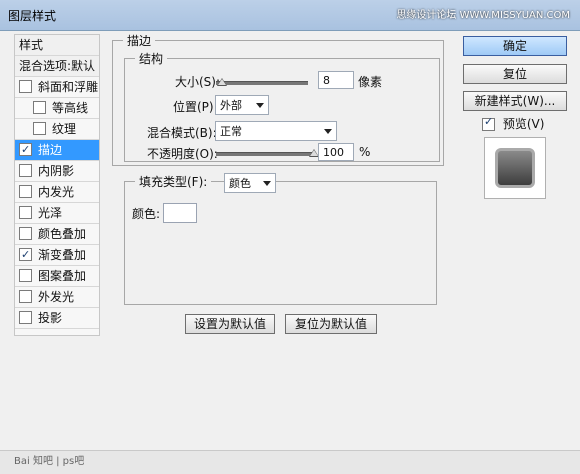 The image size is (580, 474). What do you see at coordinates (50, 150) in the screenshot?
I see `sidebar-item-label: 描边` at bounding box center [50, 150].